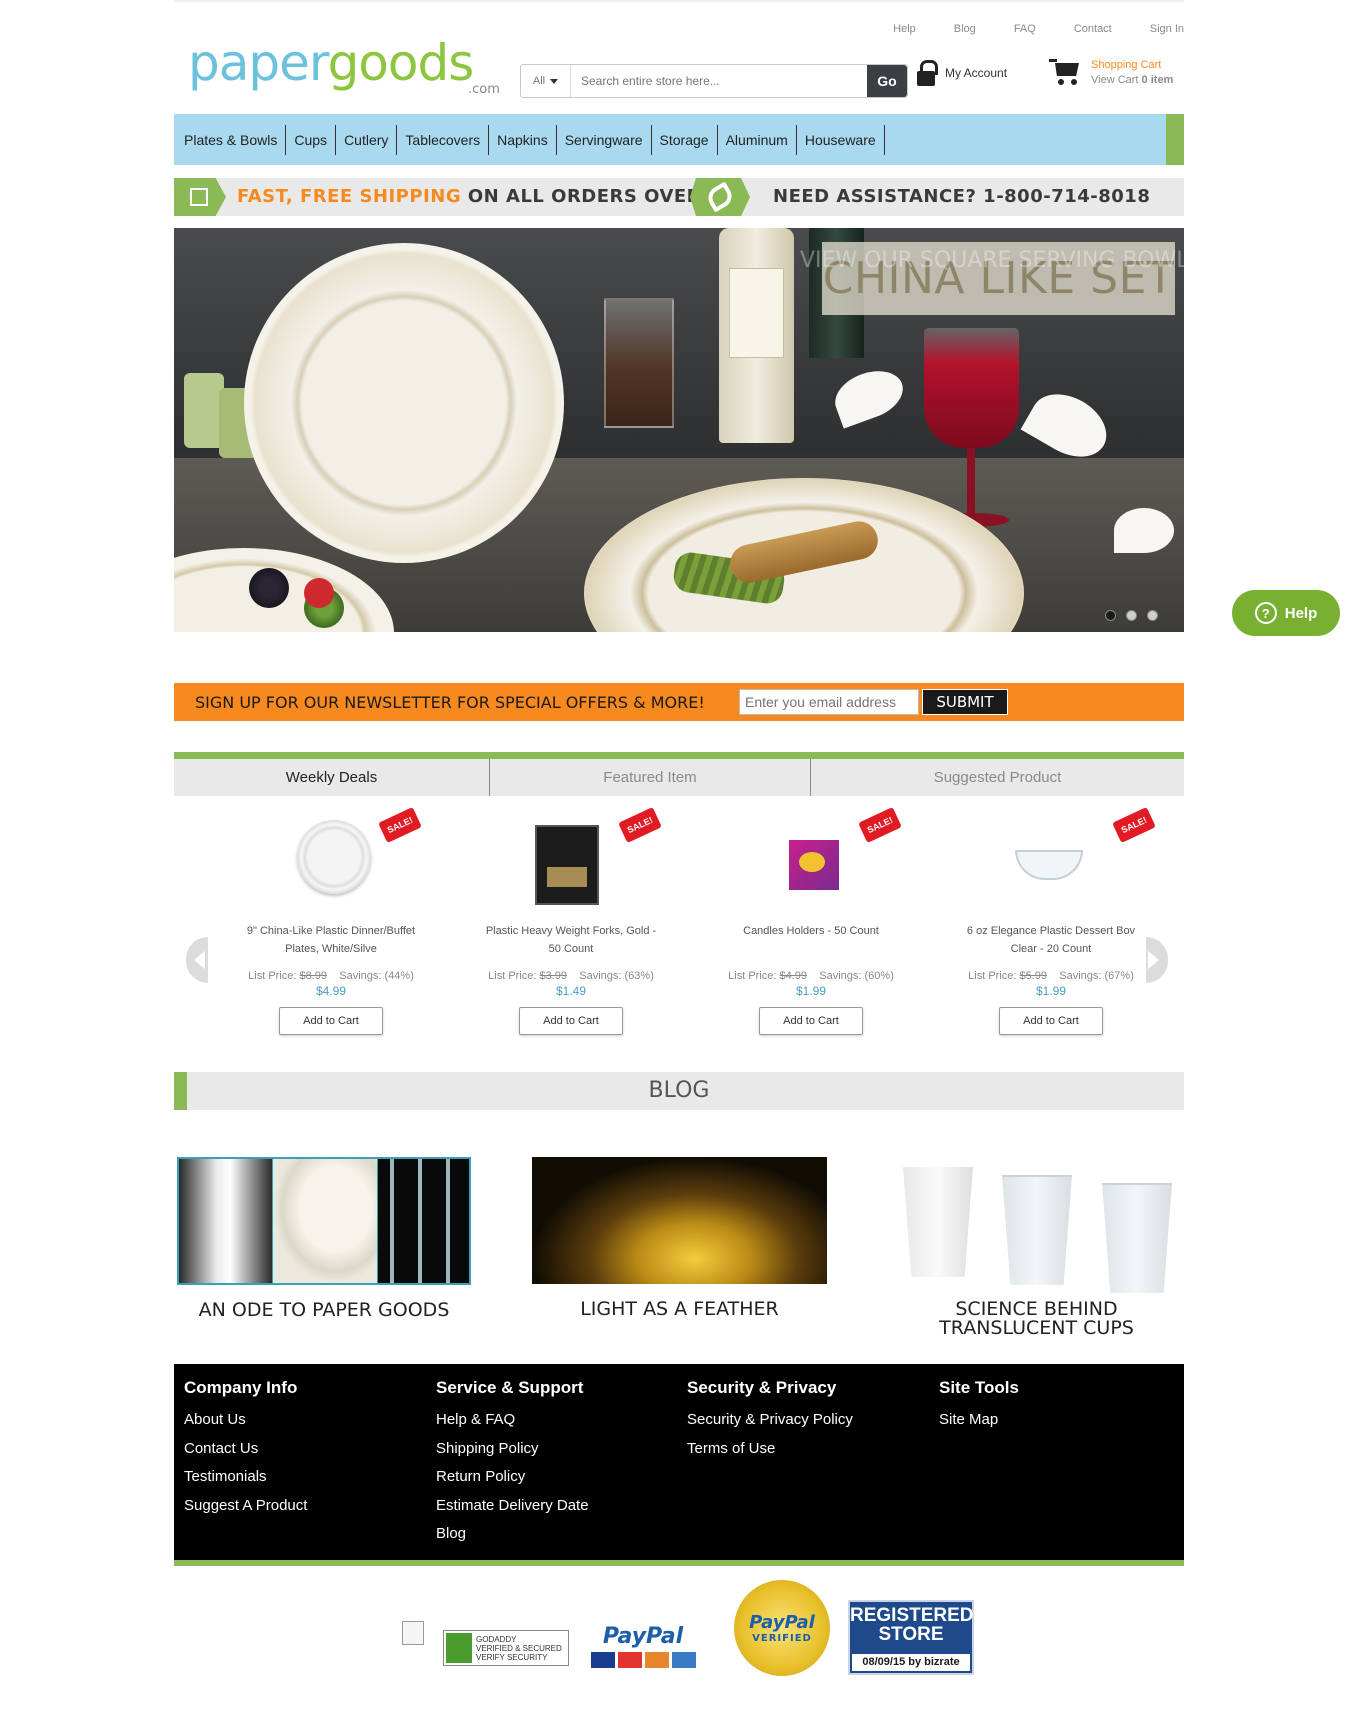 Image resolution: width=1349 pixels, height=1725 pixels. I want to click on footer-link-testimonials: Testimonials, so click(245, 1477).